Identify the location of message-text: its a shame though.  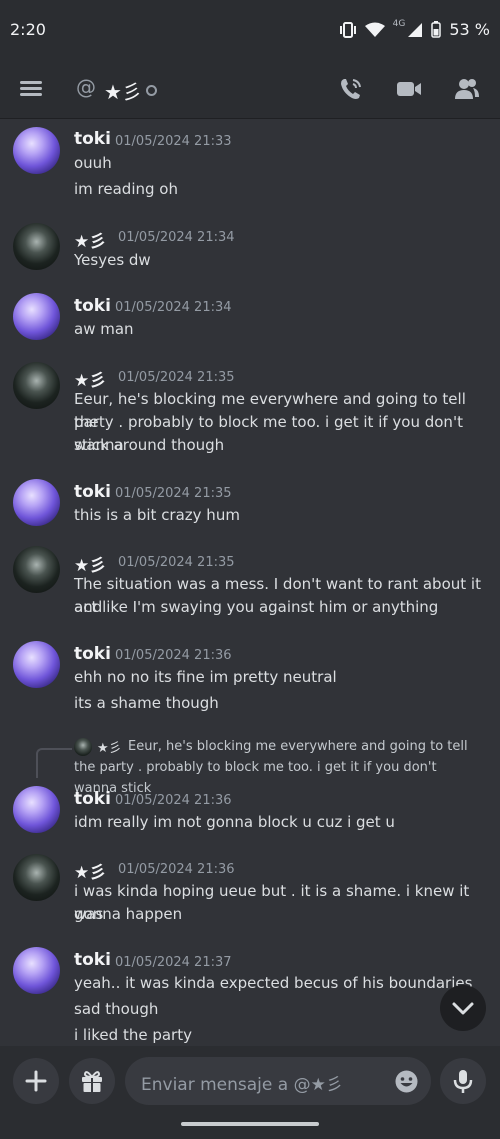
(146, 703).